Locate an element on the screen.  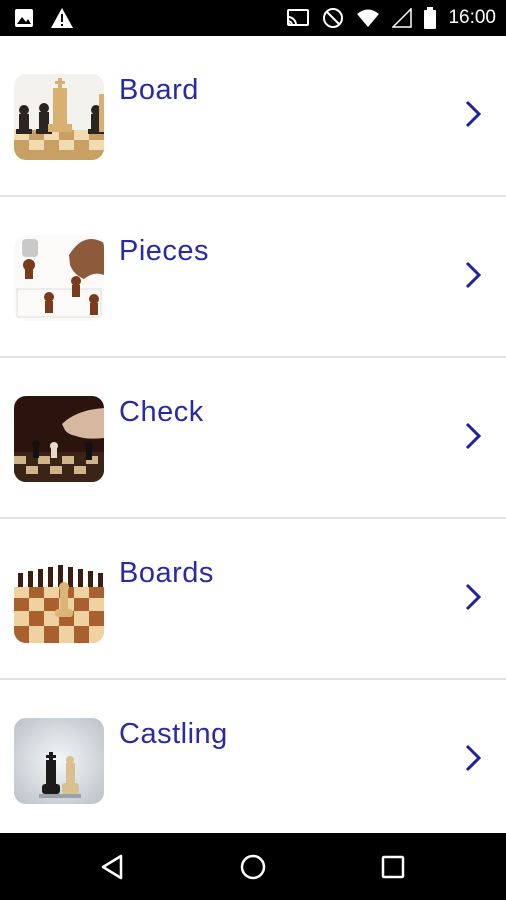
status-time: 16:00 is located at coordinates (472, 17).